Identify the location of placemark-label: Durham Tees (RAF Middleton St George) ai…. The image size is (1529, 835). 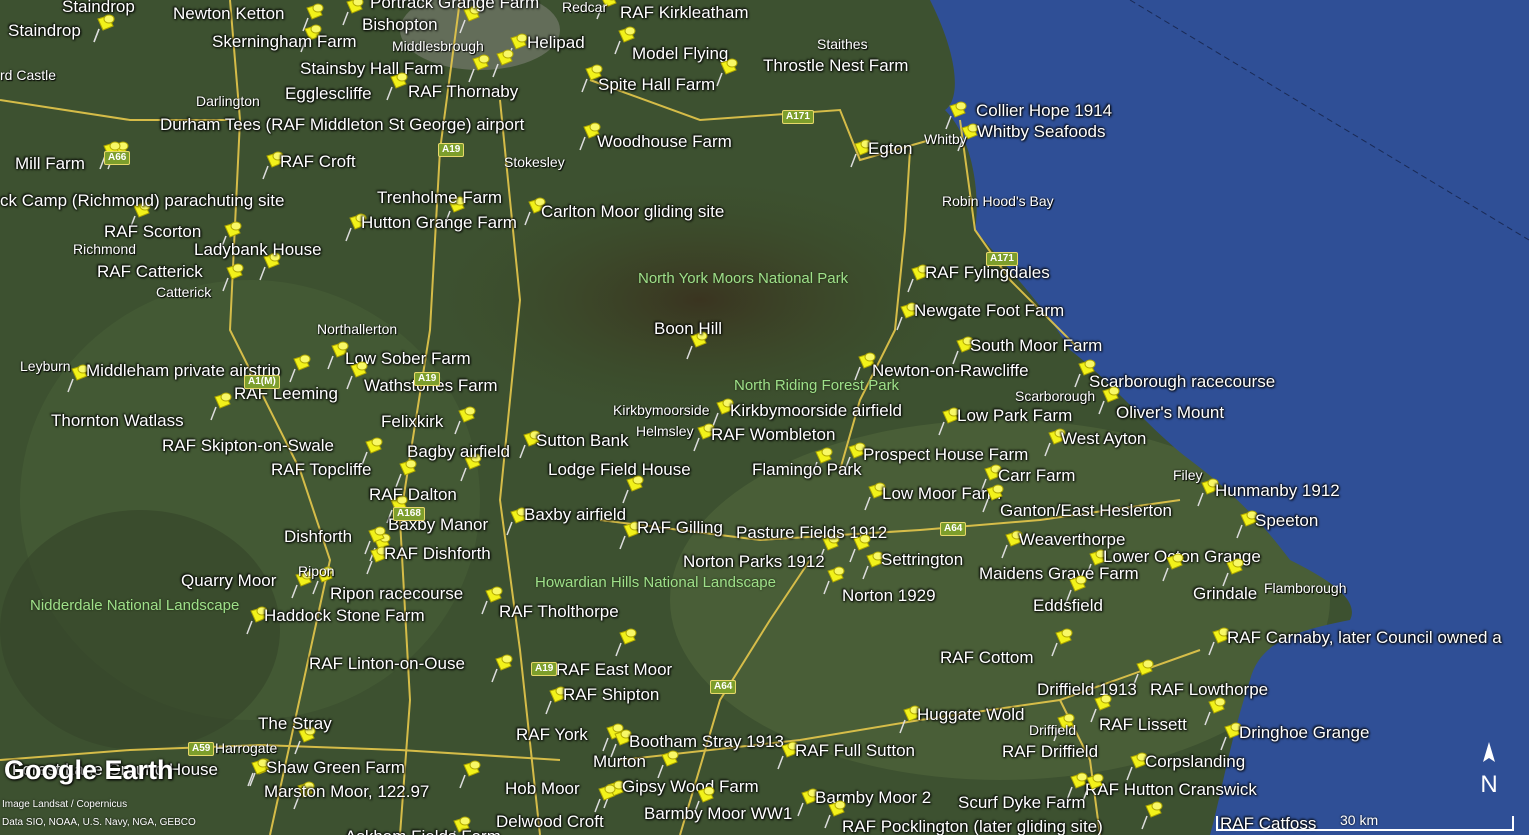
(342, 124).